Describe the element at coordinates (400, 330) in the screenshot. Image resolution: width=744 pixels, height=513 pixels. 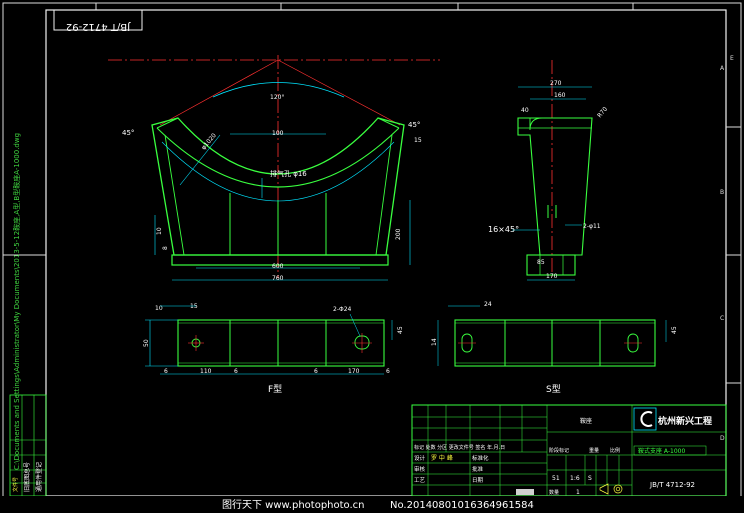
I see `dim-plan-45: 45` at that location.